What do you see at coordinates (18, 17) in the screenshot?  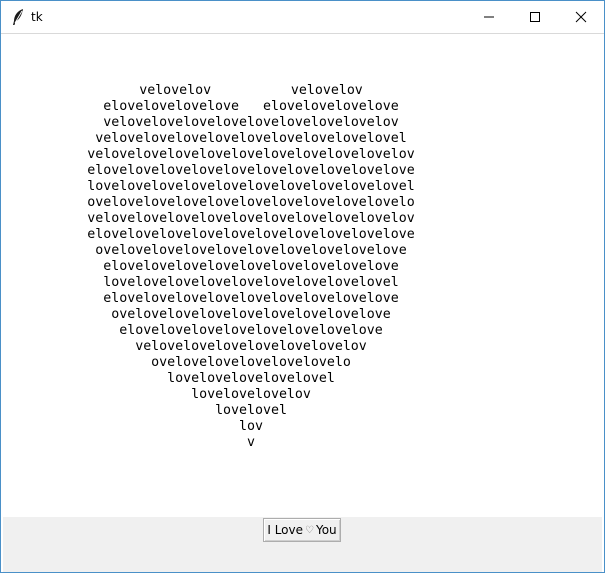 I see `feather-icon` at bounding box center [18, 17].